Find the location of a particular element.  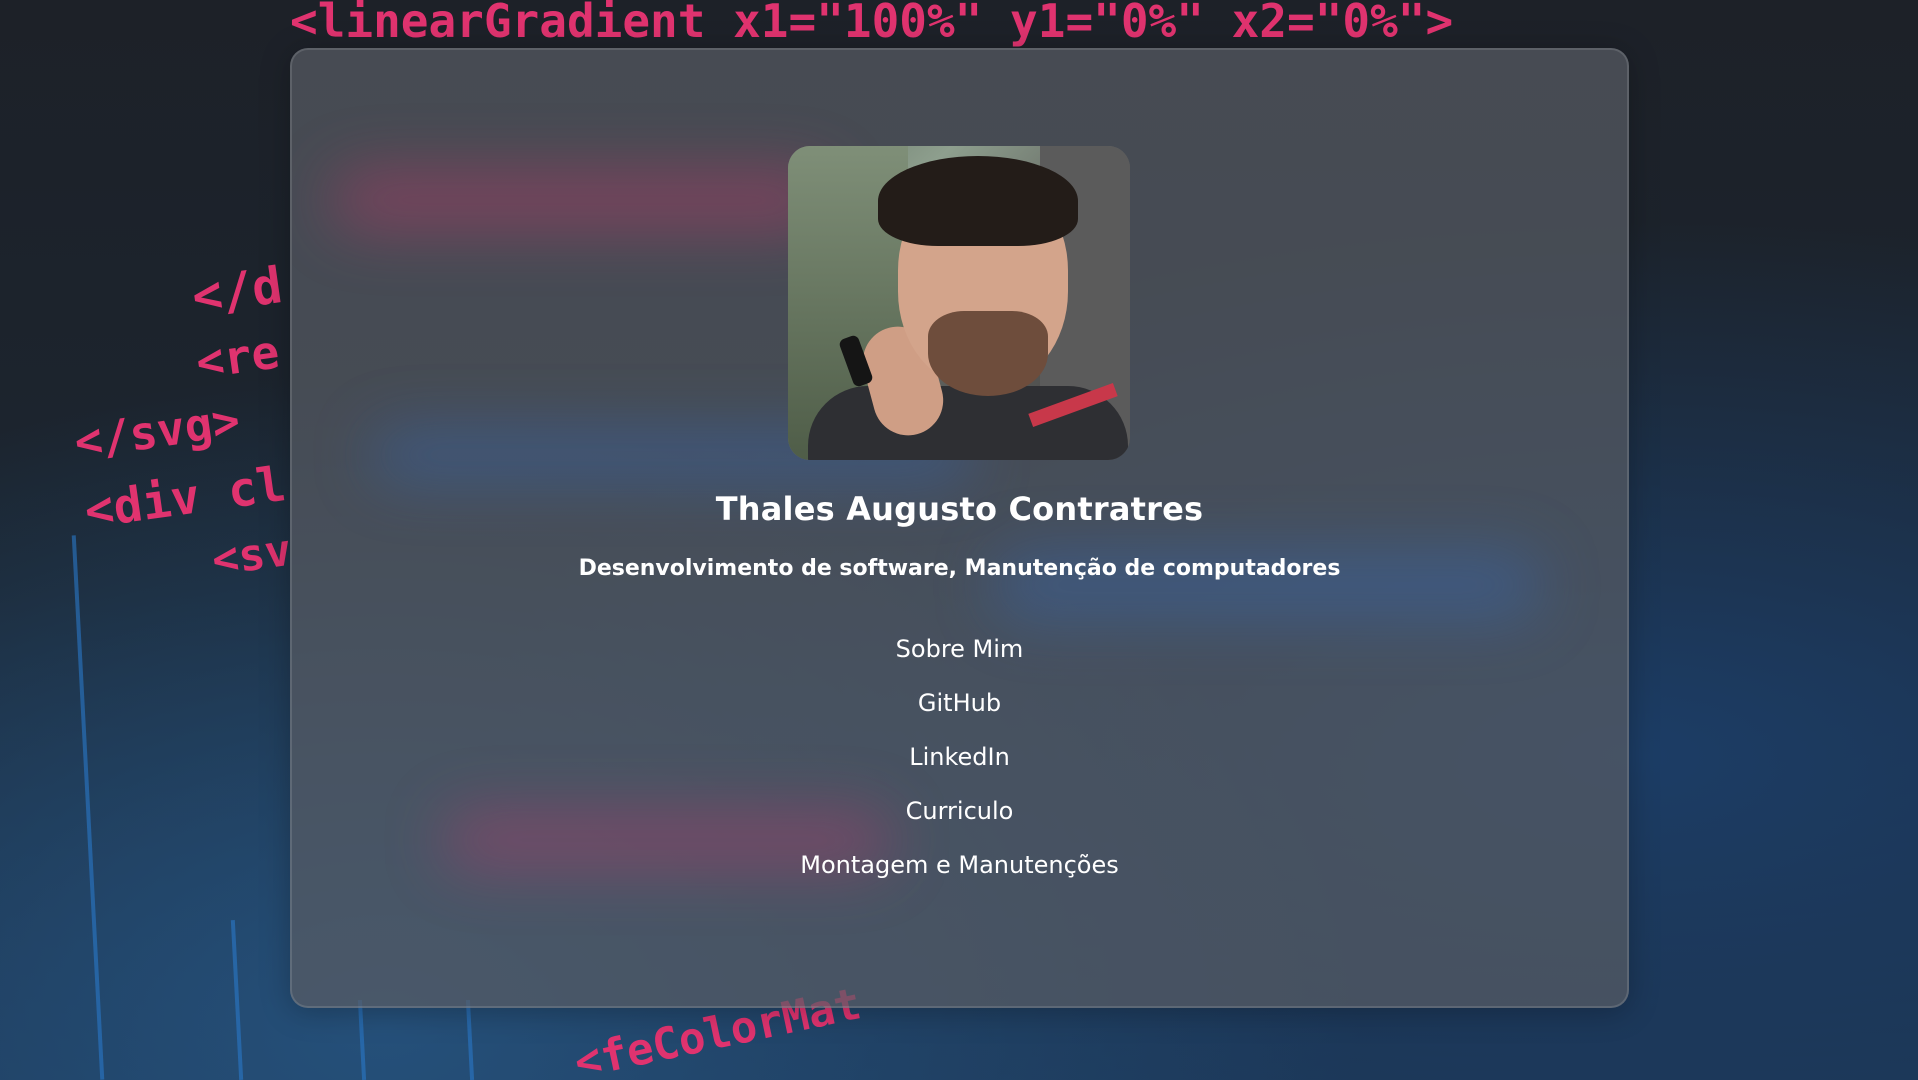

link-curriculo: Curriculo is located at coordinates (959, 811).